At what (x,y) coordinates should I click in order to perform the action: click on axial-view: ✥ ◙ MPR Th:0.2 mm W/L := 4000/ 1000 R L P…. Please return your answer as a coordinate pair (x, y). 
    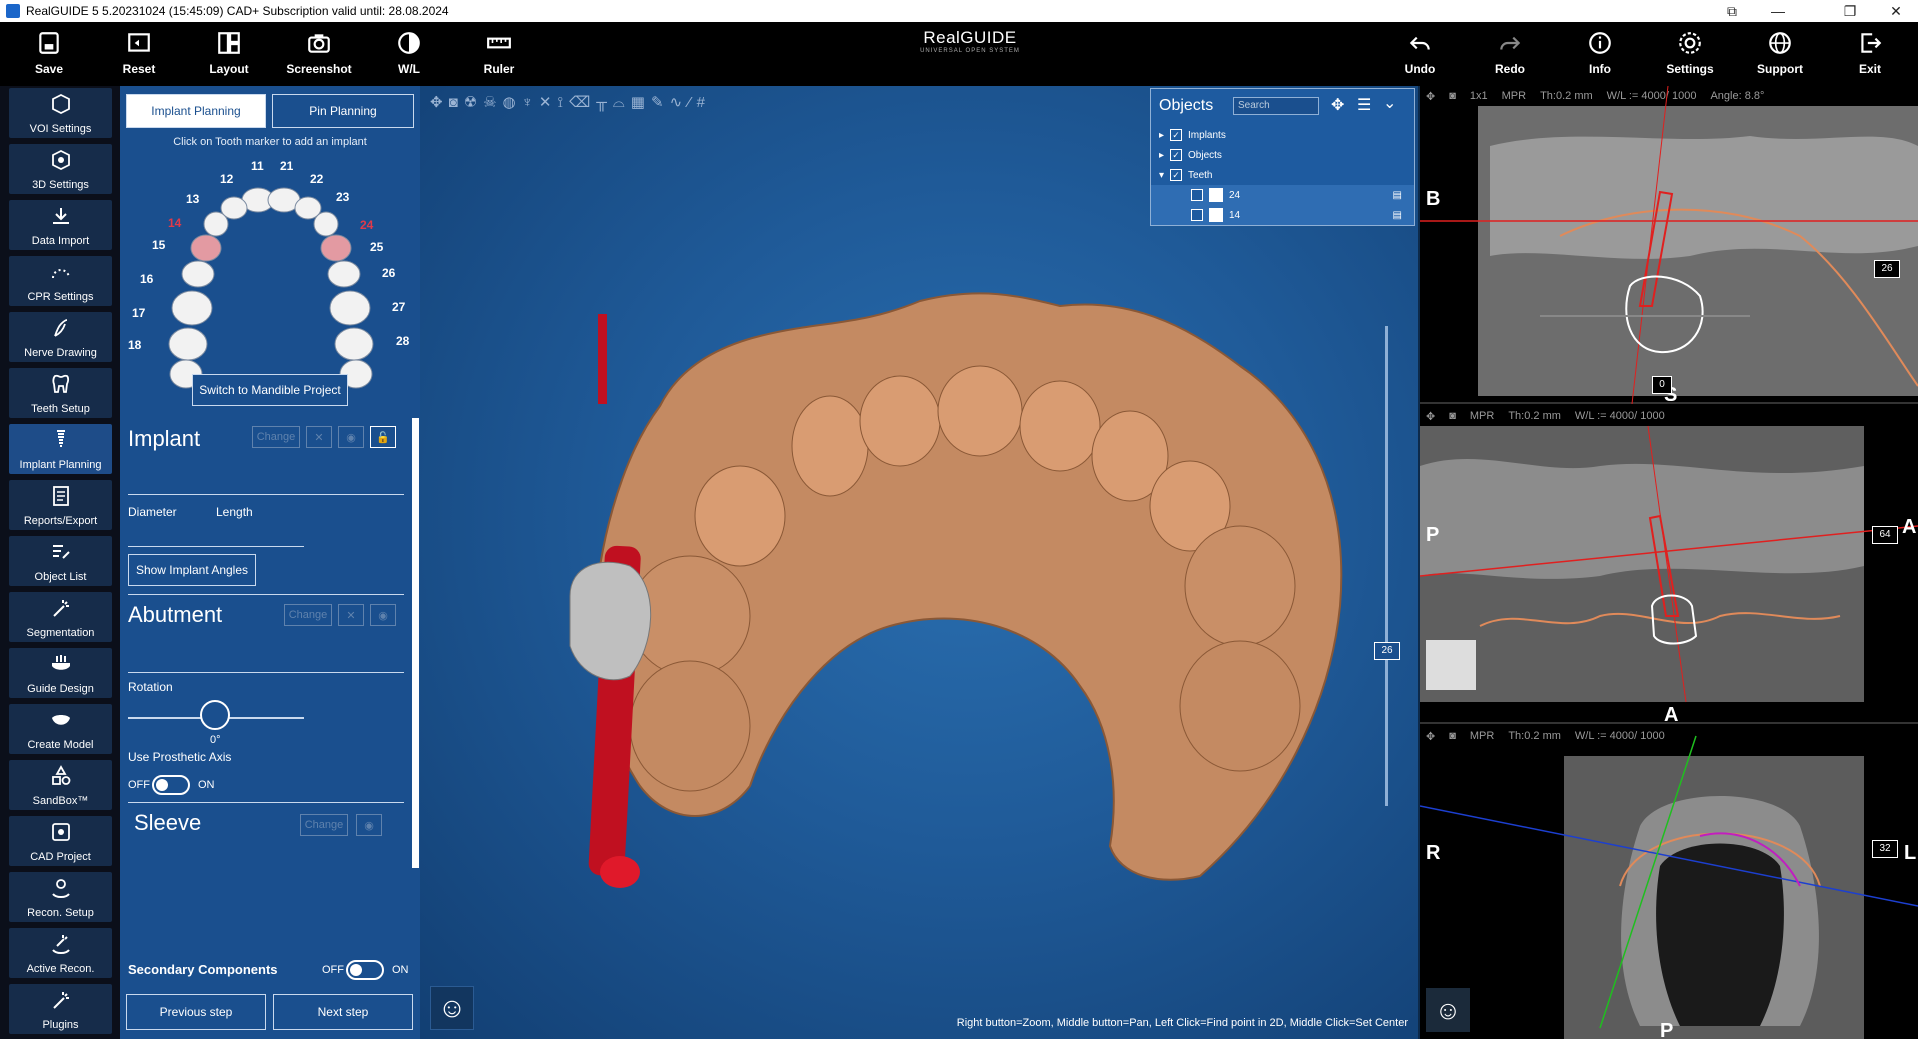
    Looking at the image, I should click on (1669, 882).